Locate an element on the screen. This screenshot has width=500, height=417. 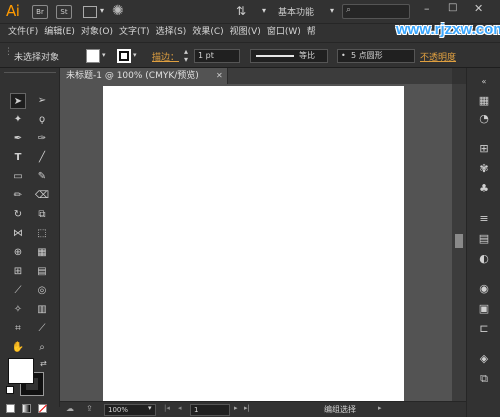
color-mode-icon is located at coordinates (10, 408).